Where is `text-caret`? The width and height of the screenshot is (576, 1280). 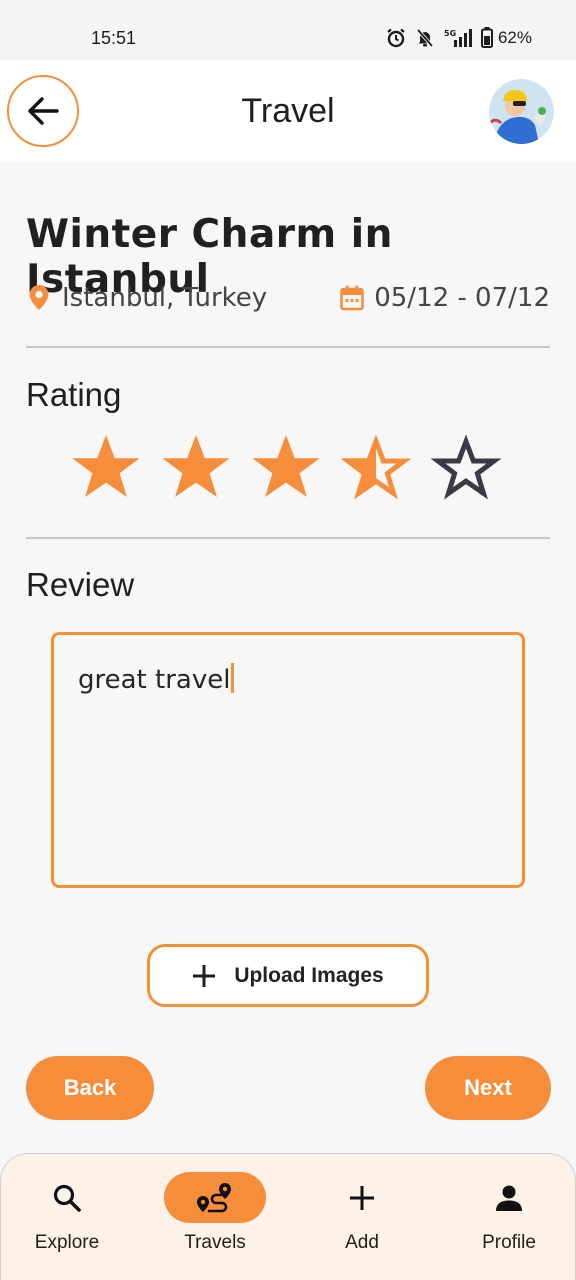 text-caret is located at coordinates (233, 678).